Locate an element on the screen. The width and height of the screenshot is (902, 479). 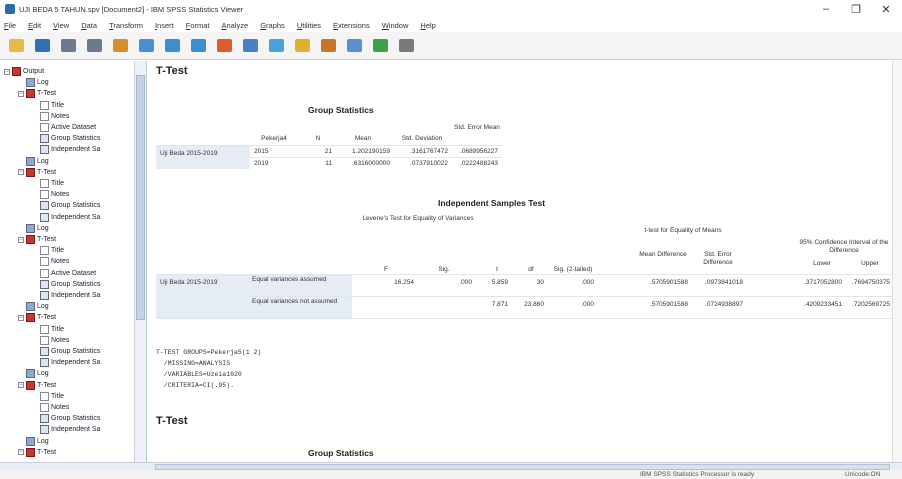
navigator-scrollbar is located at coordinates (140, 265).